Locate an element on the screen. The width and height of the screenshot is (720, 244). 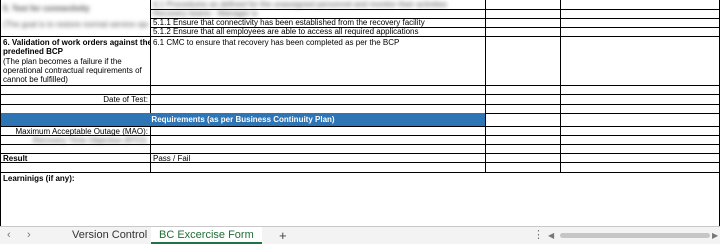
tab-version-control: Version Control is located at coordinates (109, 235).